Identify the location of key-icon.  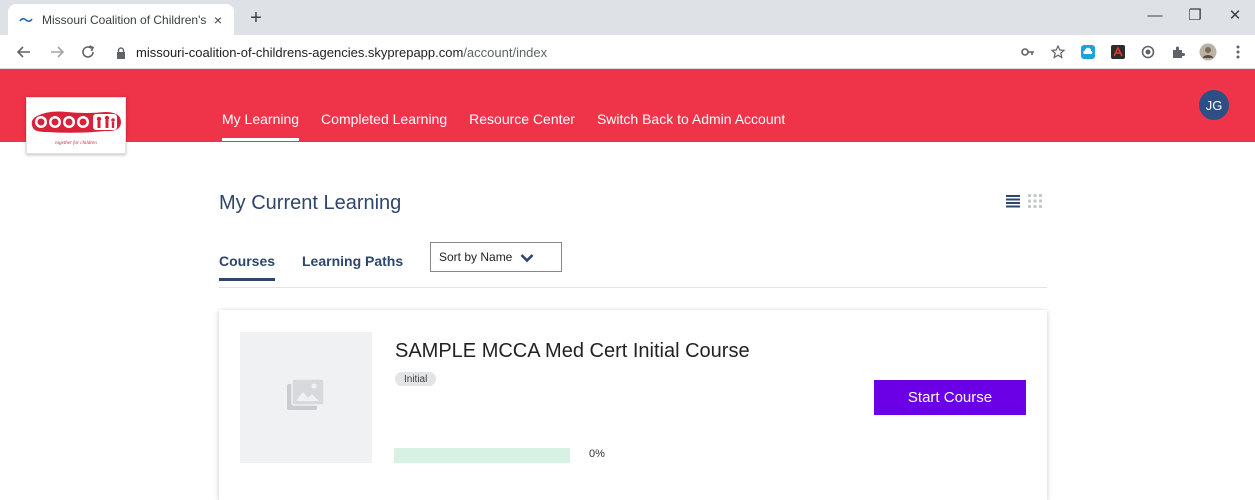
(1028, 52).